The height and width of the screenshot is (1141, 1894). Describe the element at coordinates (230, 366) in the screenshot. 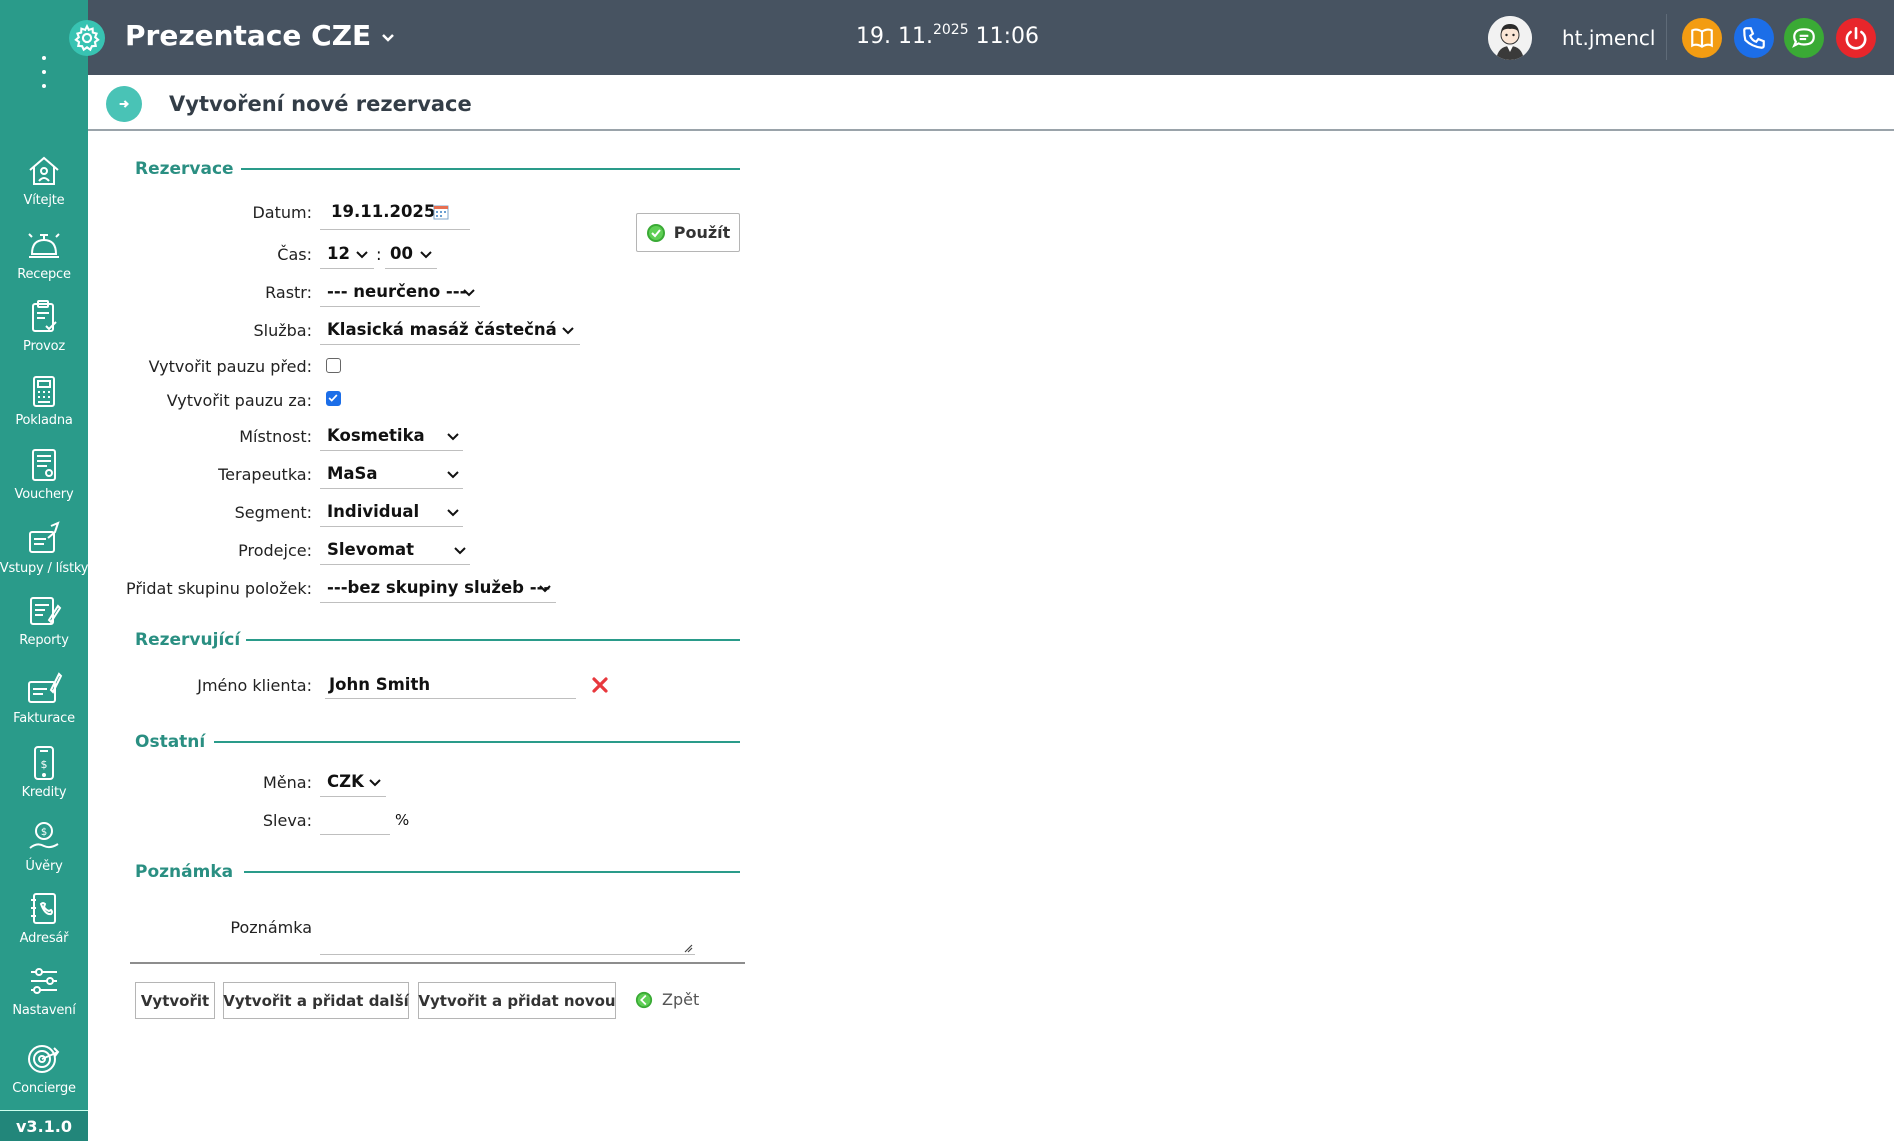

I see `pause-before-label: Vytvořit pauzu před:` at that location.